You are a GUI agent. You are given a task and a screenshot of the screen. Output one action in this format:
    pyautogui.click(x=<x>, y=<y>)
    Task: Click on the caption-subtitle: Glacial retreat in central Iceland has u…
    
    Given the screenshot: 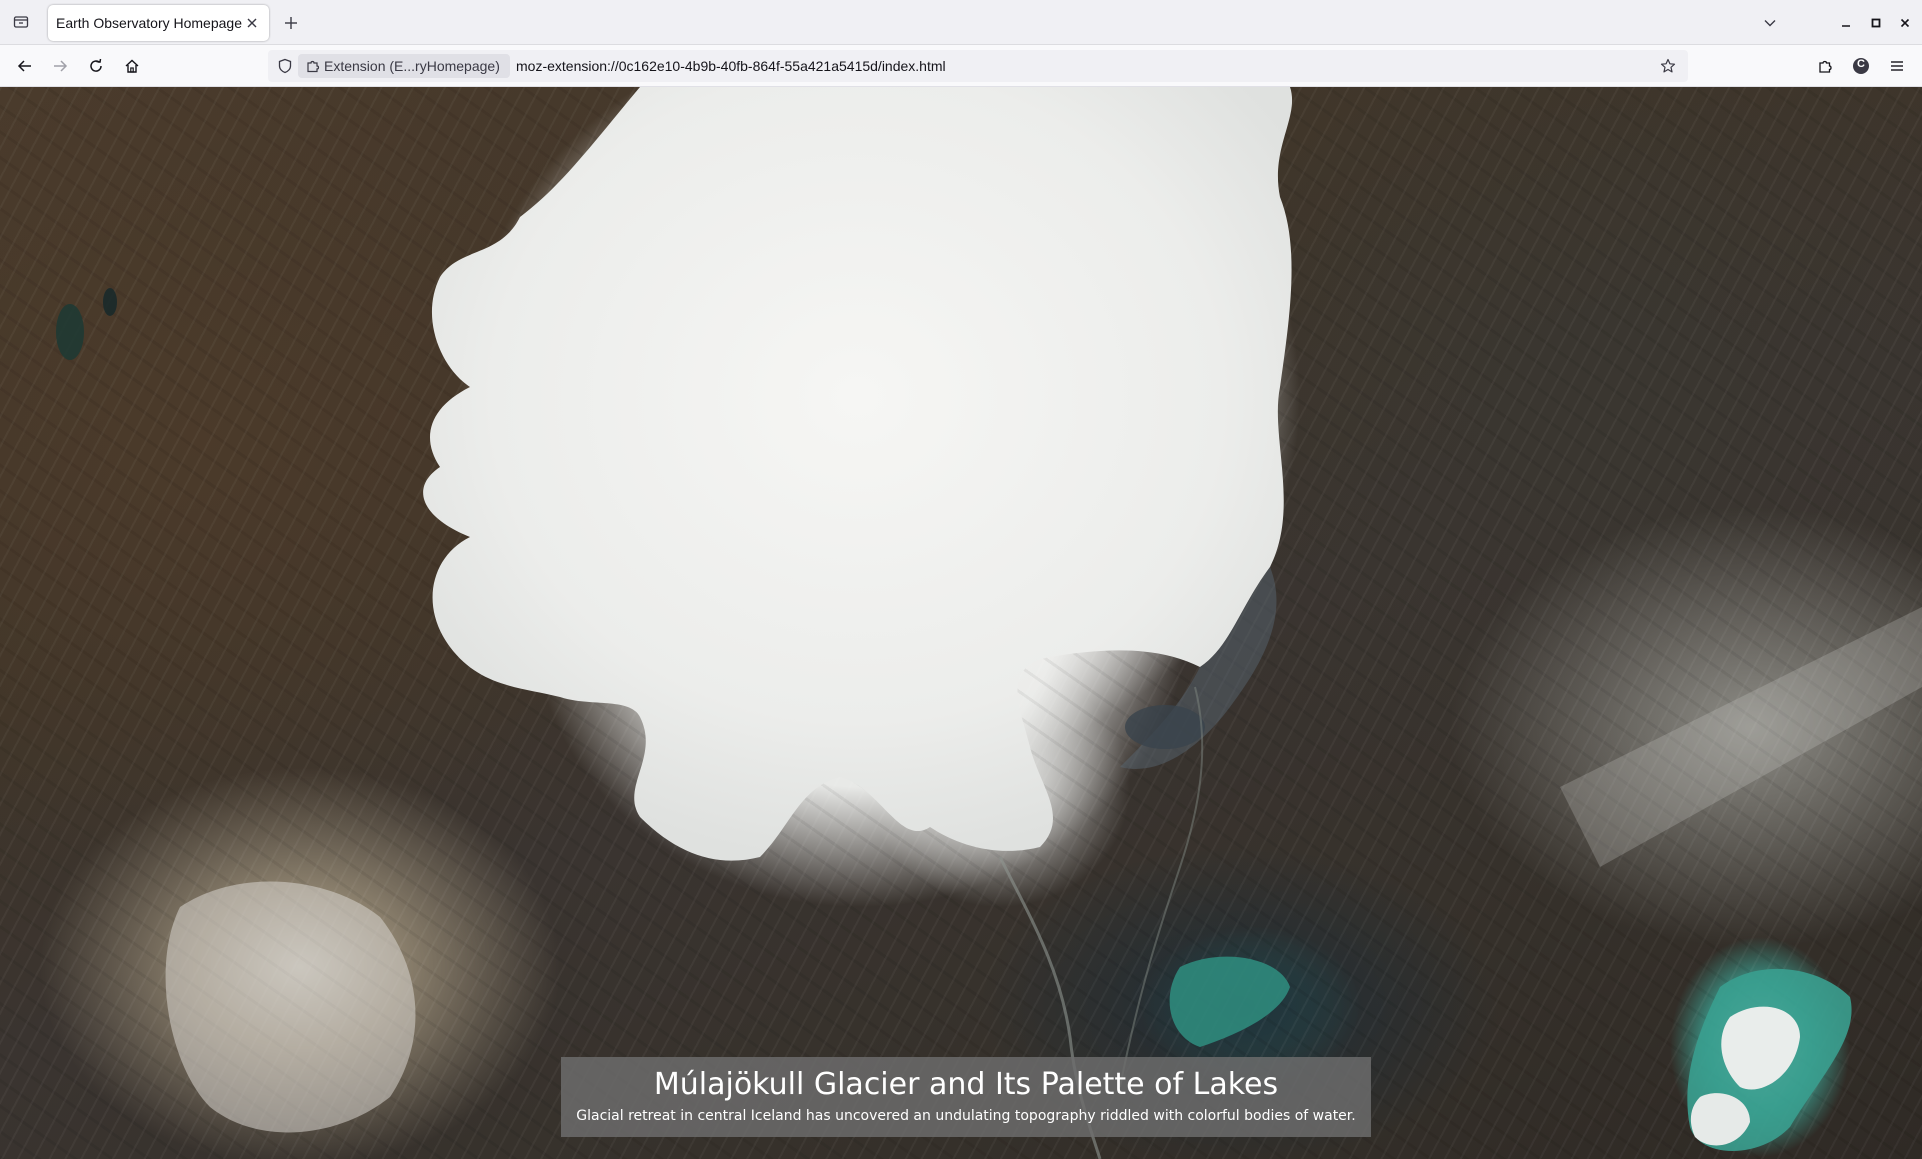 What is the action you would take?
    pyautogui.click(x=966, y=1116)
    